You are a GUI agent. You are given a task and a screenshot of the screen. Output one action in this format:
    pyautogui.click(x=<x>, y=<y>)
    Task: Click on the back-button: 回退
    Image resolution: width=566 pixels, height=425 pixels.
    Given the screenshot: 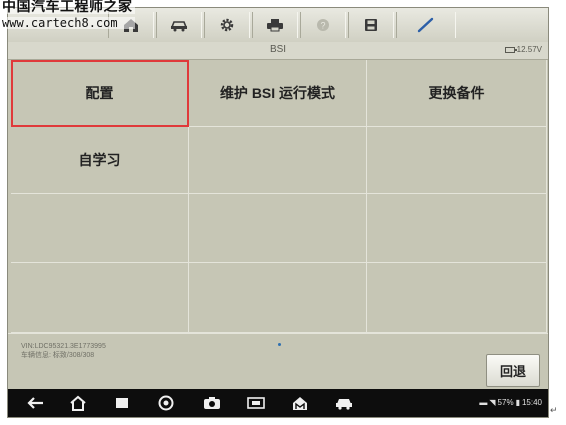 What is the action you would take?
    pyautogui.click(x=513, y=370)
    